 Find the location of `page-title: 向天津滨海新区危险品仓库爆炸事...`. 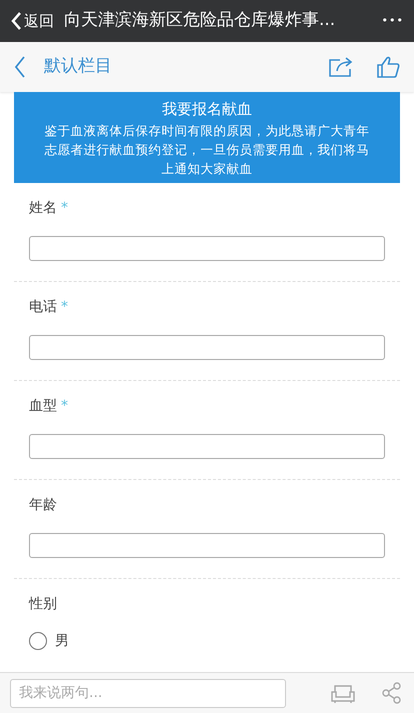

page-title: 向天津滨海新区危险品仓库爆炸事... is located at coordinates (200, 20).